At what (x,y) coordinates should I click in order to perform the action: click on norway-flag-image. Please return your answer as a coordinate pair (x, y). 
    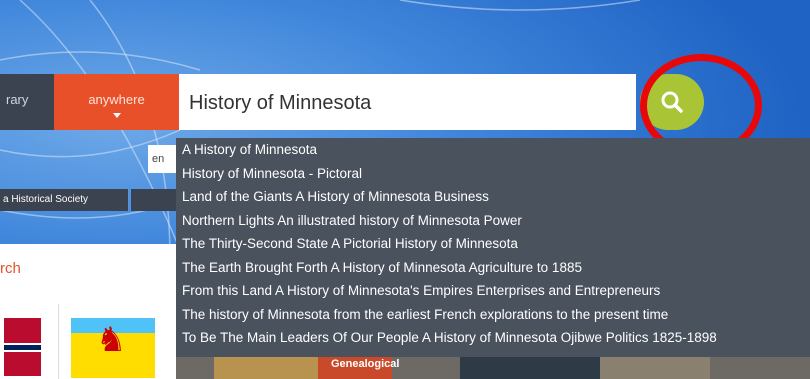
    Looking at the image, I should click on (22, 347).